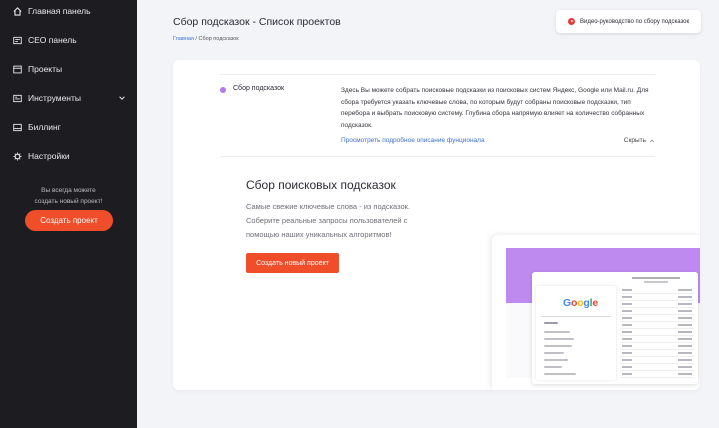 This screenshot has width=719, height=428. Describe the element at coordinates (183, 39) in the screenshot. I see `breadcrumb-home-link: Главная` at that location.